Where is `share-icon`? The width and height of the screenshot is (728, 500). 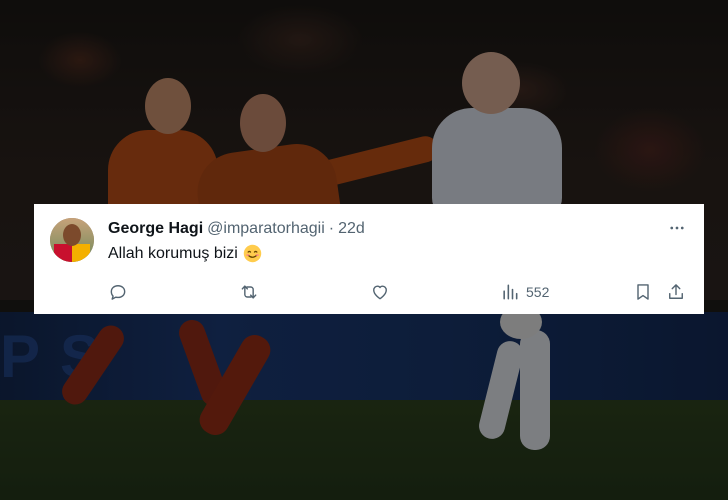
share-icon is located at coordinates (676, 291).